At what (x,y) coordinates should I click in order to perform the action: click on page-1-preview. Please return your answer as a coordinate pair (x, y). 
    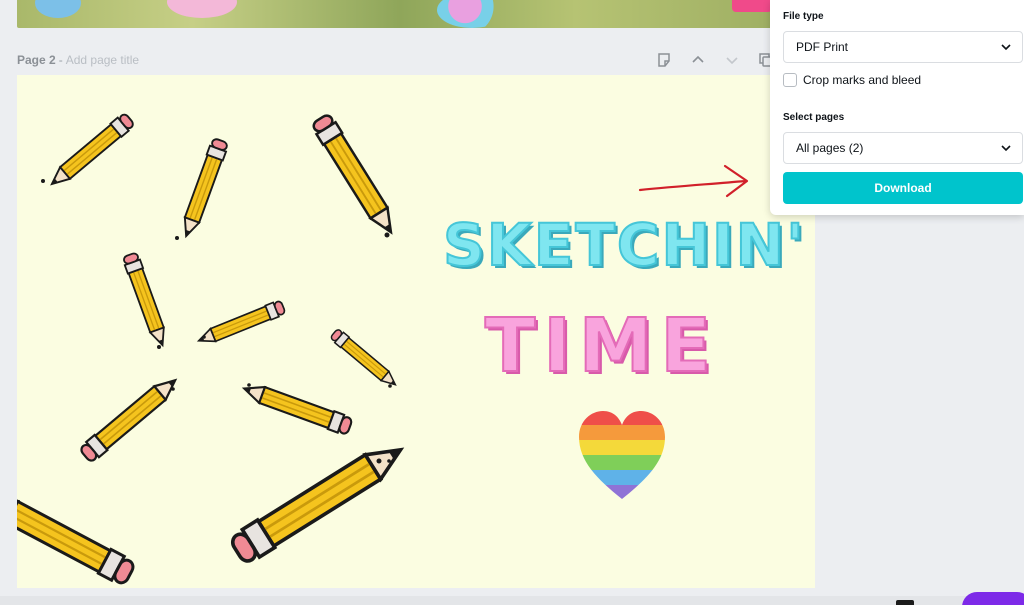
    Looking at the image, I should click on (416, 14).